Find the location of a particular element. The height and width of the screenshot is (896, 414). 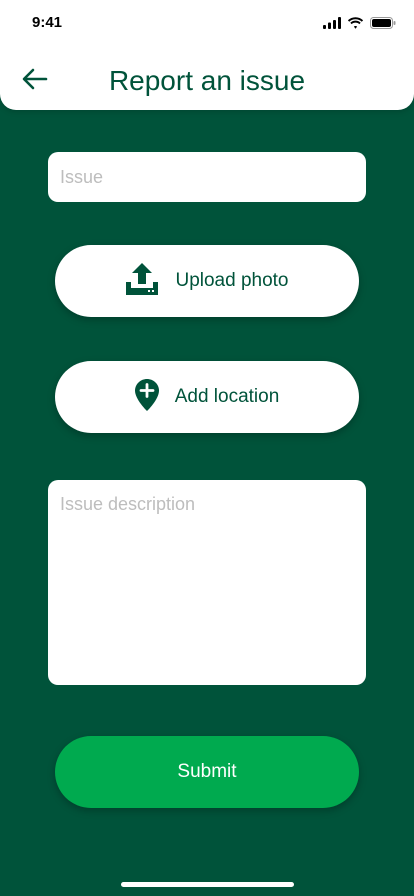

submit-label: Submit is located at coordinates (207, 771).